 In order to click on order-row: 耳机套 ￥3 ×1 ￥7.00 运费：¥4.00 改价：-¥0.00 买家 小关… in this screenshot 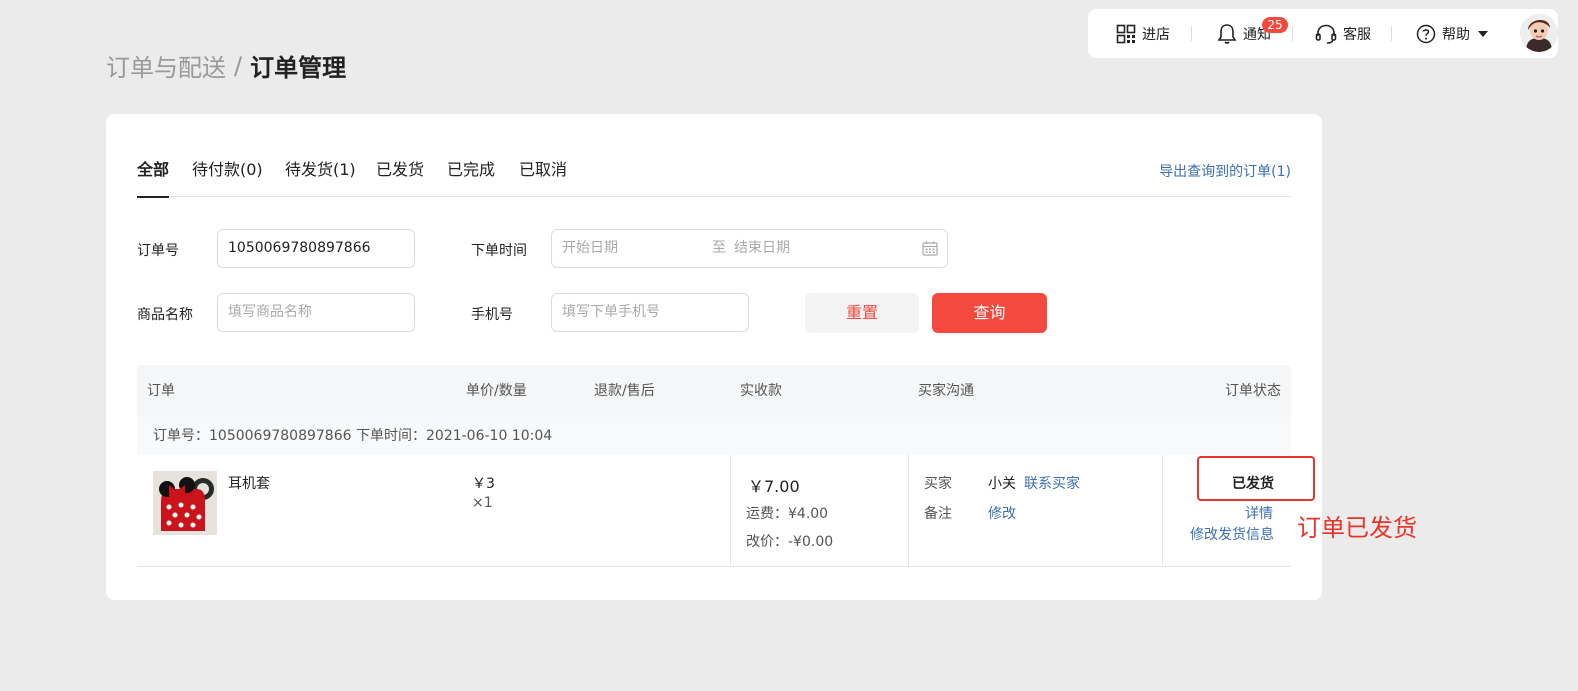, I will do `click(714, 511)`.